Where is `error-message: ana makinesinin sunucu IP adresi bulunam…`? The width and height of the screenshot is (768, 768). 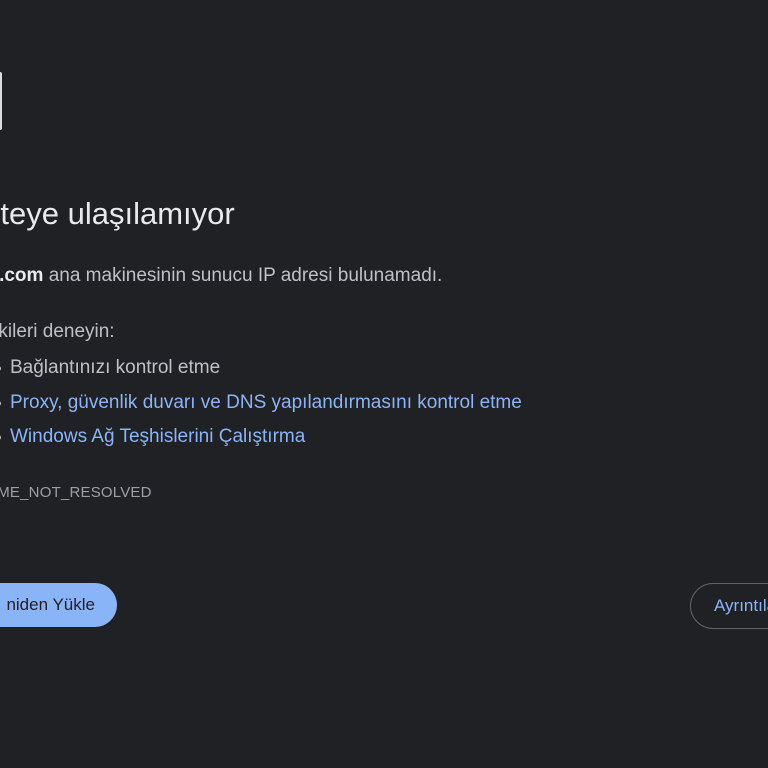
error-message: ana makinesinin sunucu IP adresi bulunam… is located at coordinates (245, 275).